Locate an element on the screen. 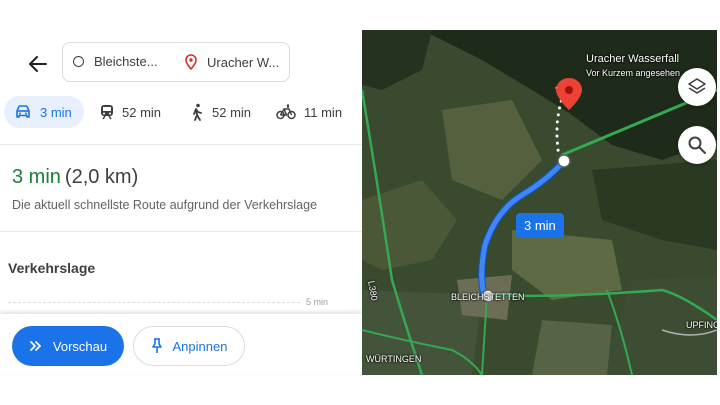 The width and height of the screenshot is (720, 405). tab-bike: 11 min is located at coordinates (309, 112).